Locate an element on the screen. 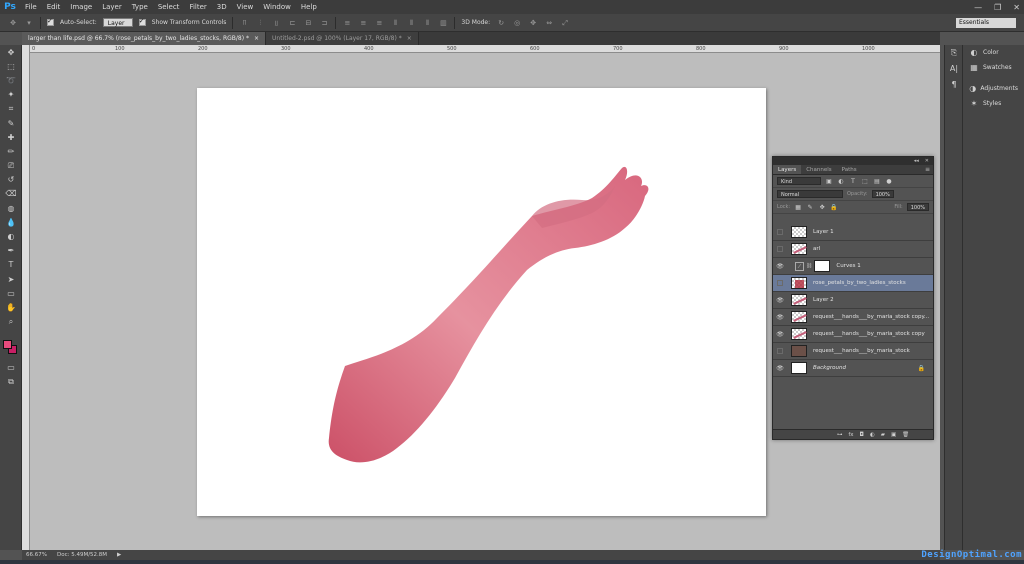  link-layers-icon: ⊶ is located at coordinates (840, 434).